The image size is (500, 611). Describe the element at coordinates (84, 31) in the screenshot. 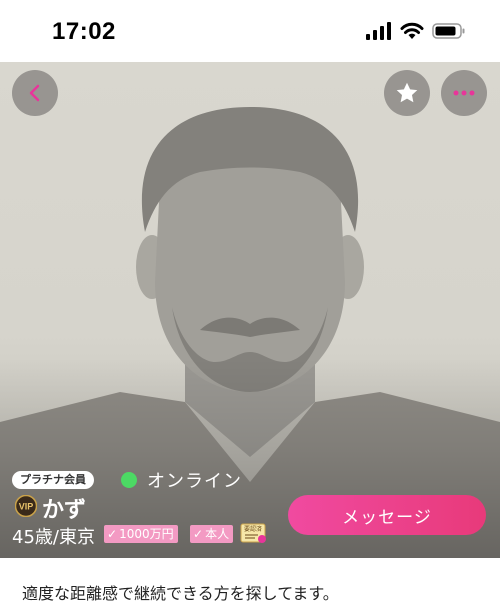

I see `status-time: 17:02` at that location.